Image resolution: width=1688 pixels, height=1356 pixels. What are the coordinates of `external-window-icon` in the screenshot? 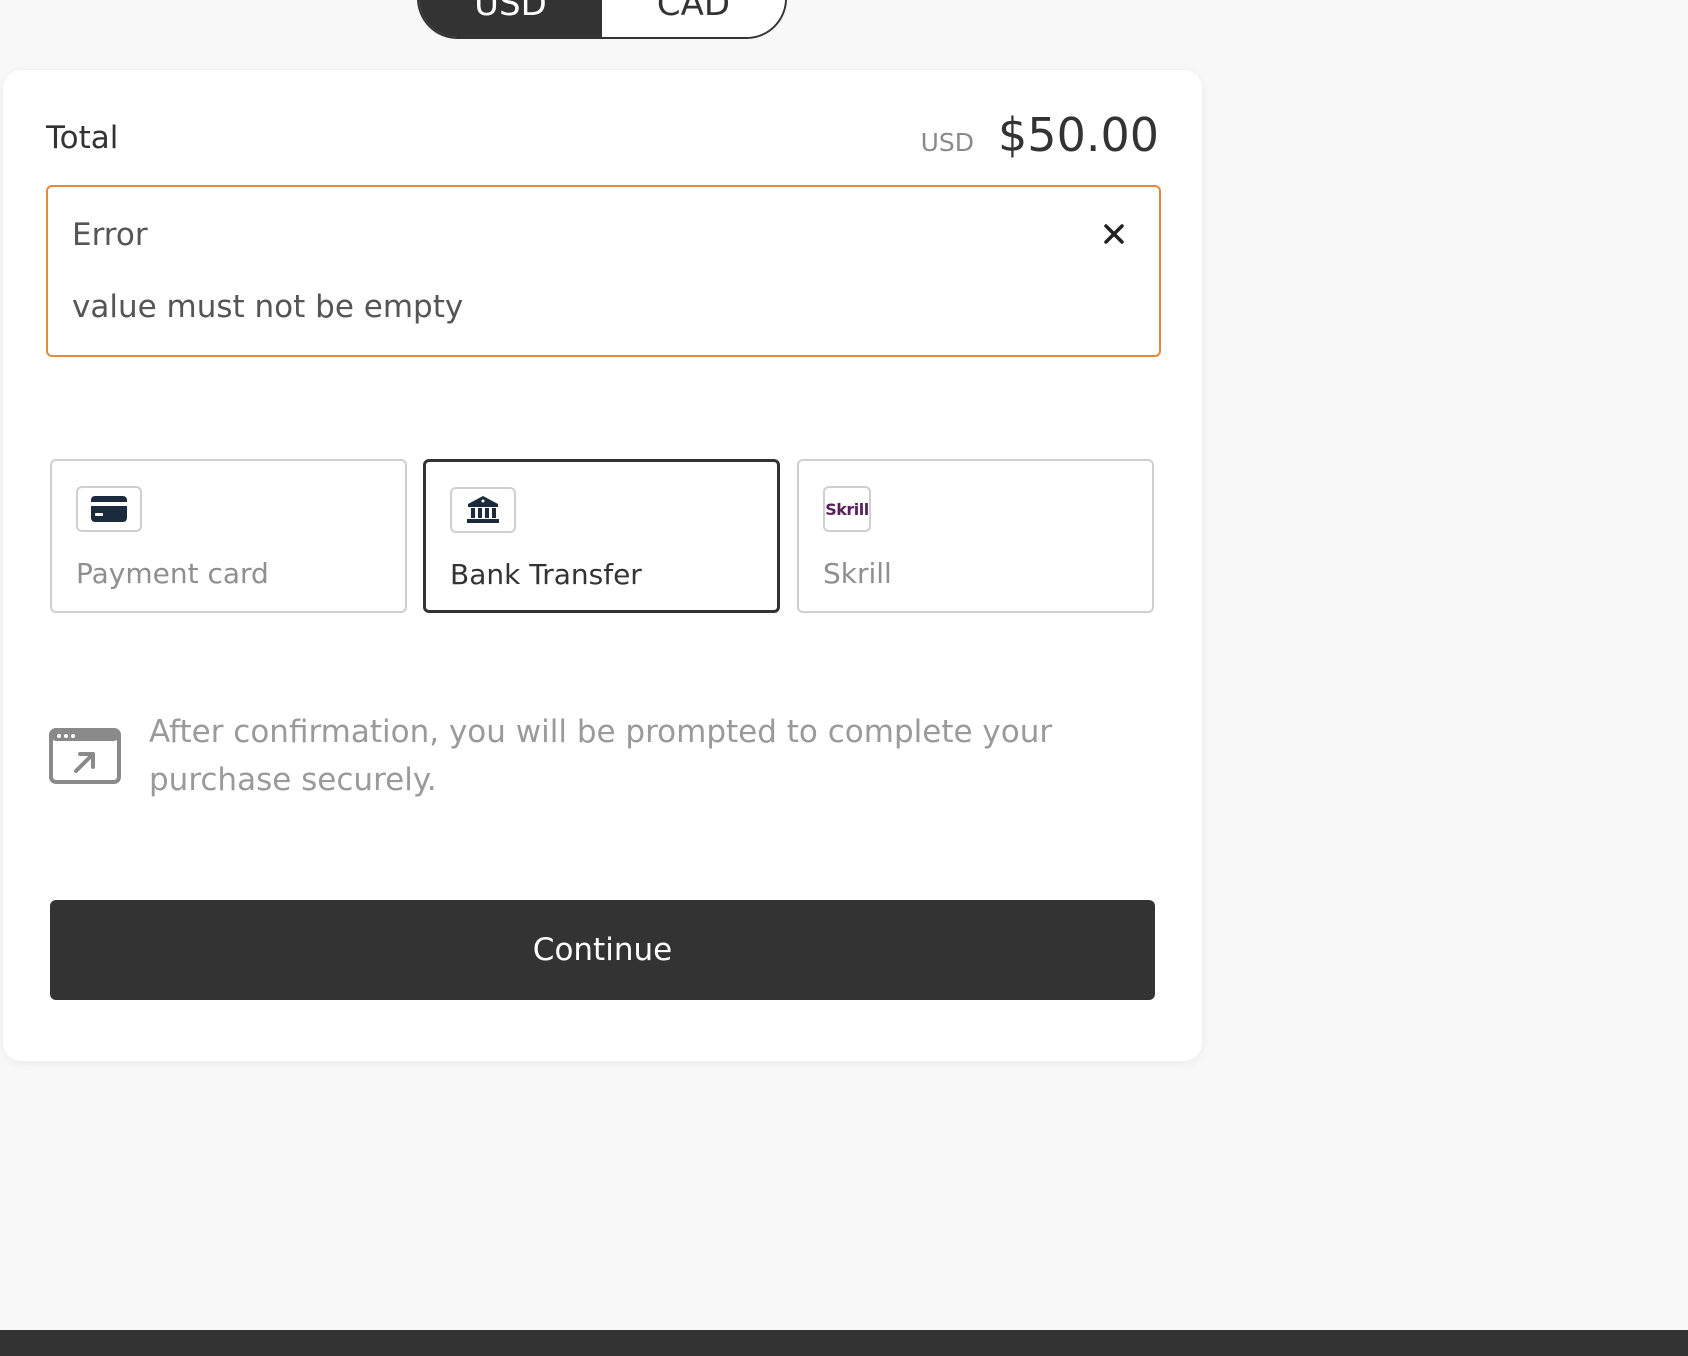 It's located at (85, 756).